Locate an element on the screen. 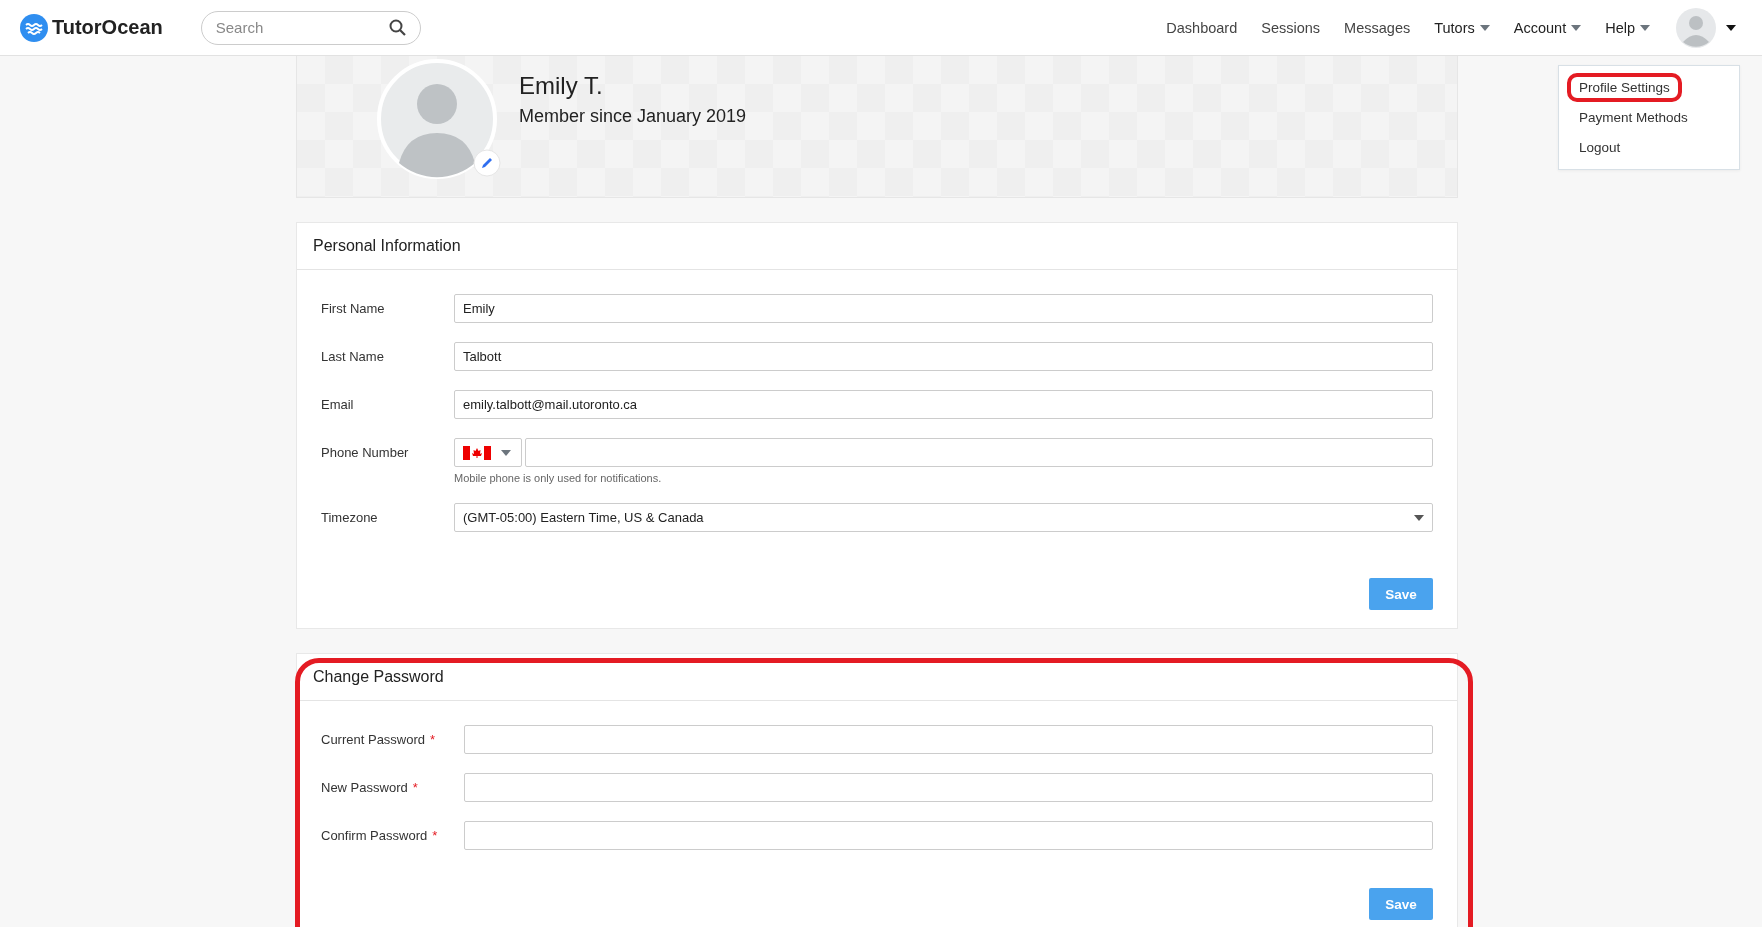 The image size is (1762, 927). nav-link: Tutors is located at coordinates (1462, 27).